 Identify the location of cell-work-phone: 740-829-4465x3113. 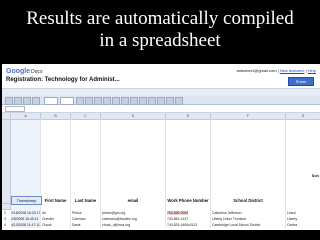
(182, 225).